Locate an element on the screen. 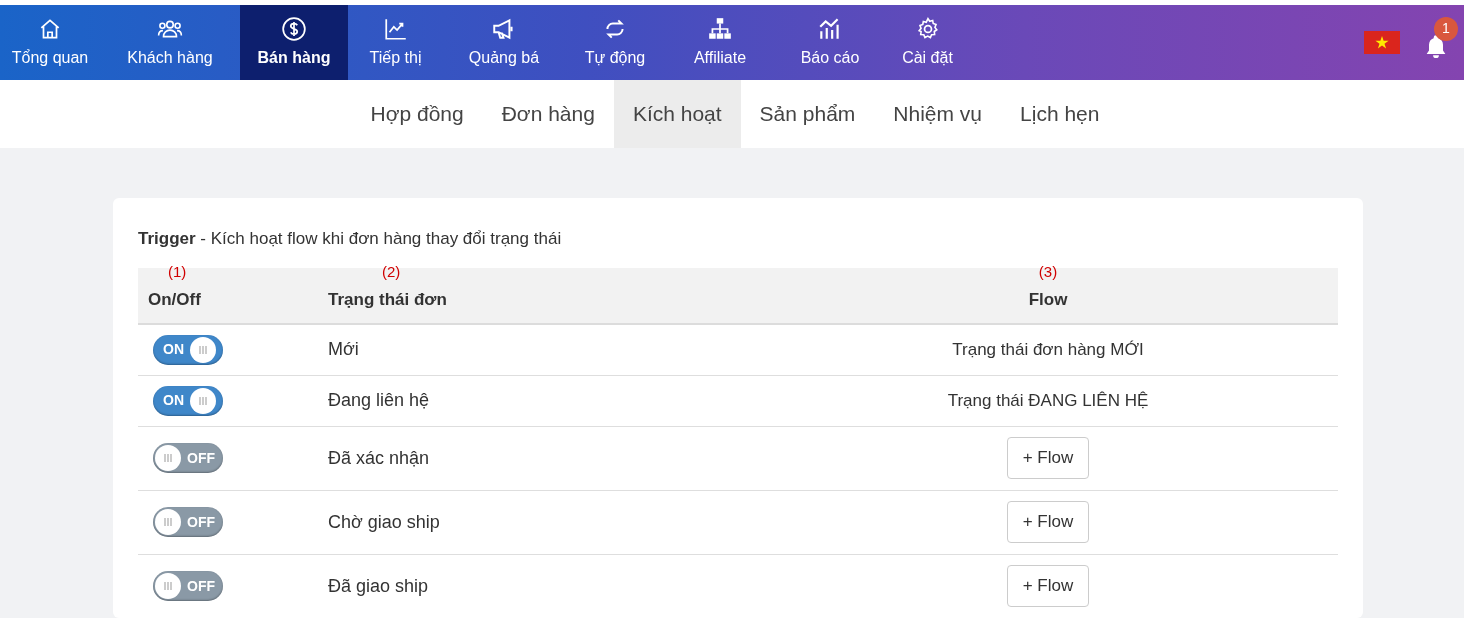 Image resolution: width=1464 pixels, height=618 pixels. sub-tab: Lịch hẹn is located at coordinates (1060, 114).